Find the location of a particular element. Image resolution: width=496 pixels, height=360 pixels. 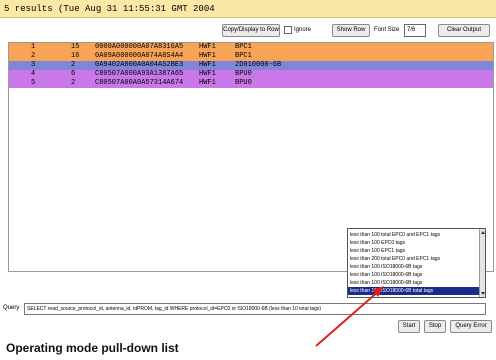

annotation-arrow-icon is located at coordinates (349, 316).